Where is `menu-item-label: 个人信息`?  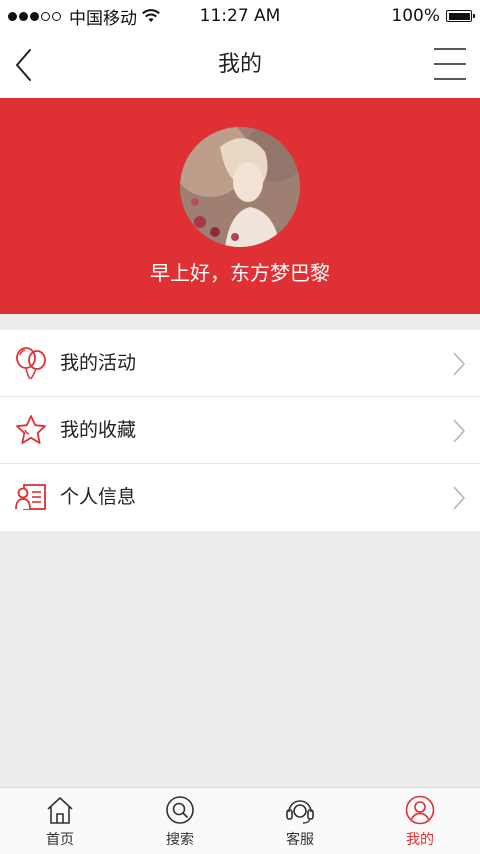 menu-item-label: 个人信息 is located at coordinates (98, 497).